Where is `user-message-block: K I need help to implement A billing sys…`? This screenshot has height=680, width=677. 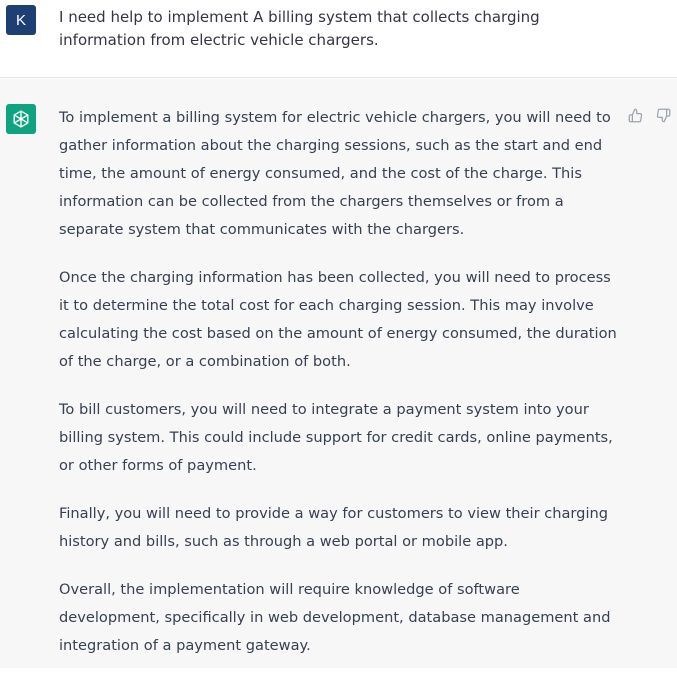
user-message-block: K I need help to implement A billing sys… is located at coordinates (338, 39).